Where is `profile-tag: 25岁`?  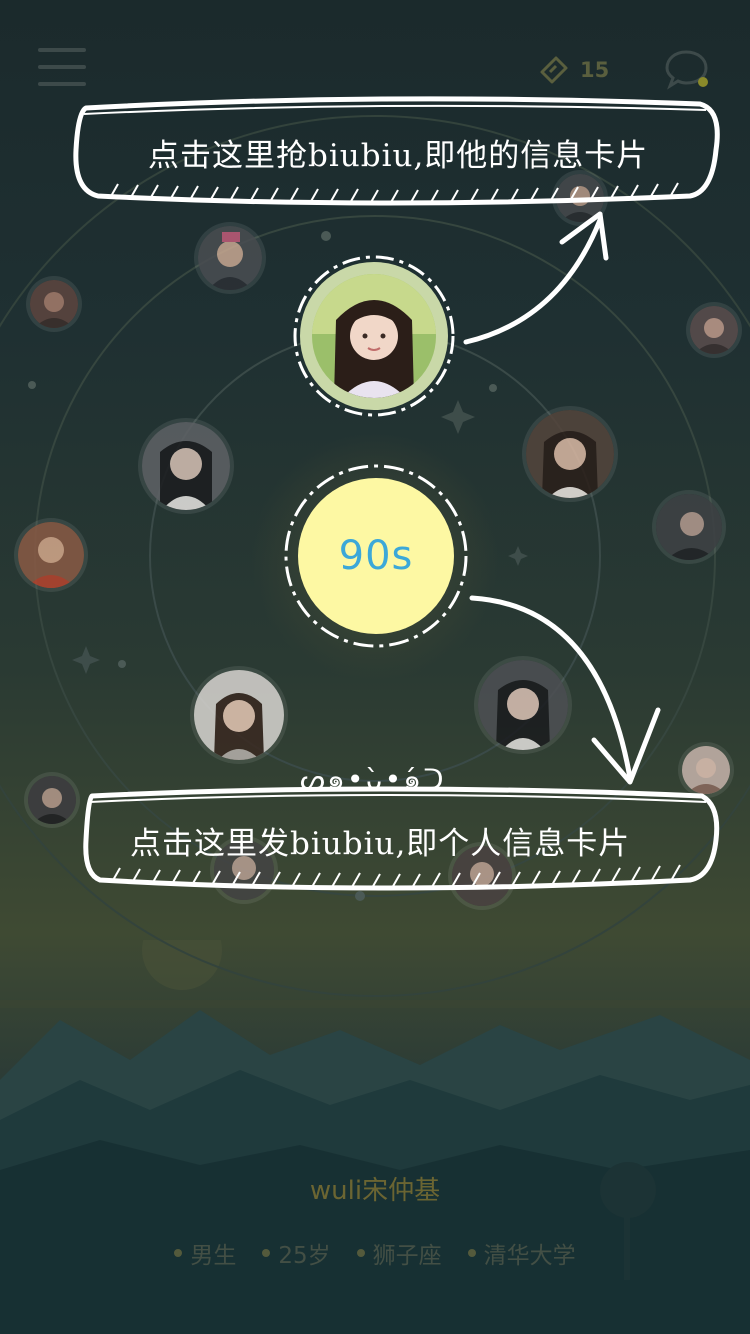 profile-tag: 25岁 is located at coordinates (296, 1253).